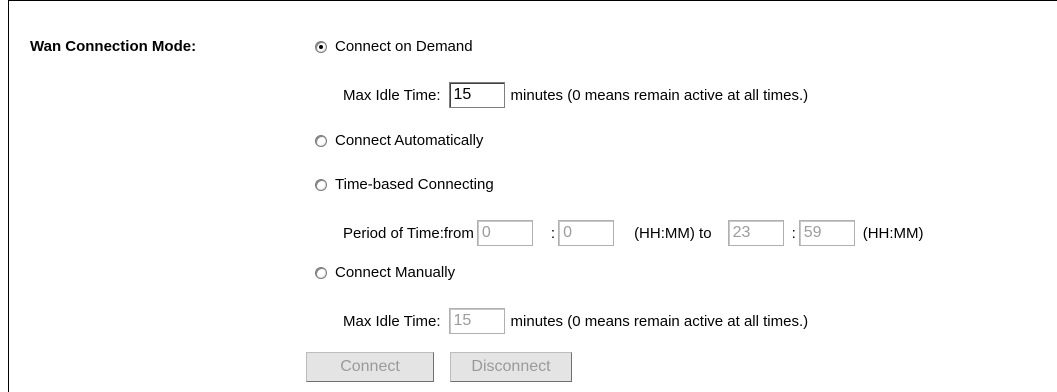 The image size is (1057, 392). Describe the element at coordinates (321, 272) in the screenshot. I see `radio-connect-manually` at that location.